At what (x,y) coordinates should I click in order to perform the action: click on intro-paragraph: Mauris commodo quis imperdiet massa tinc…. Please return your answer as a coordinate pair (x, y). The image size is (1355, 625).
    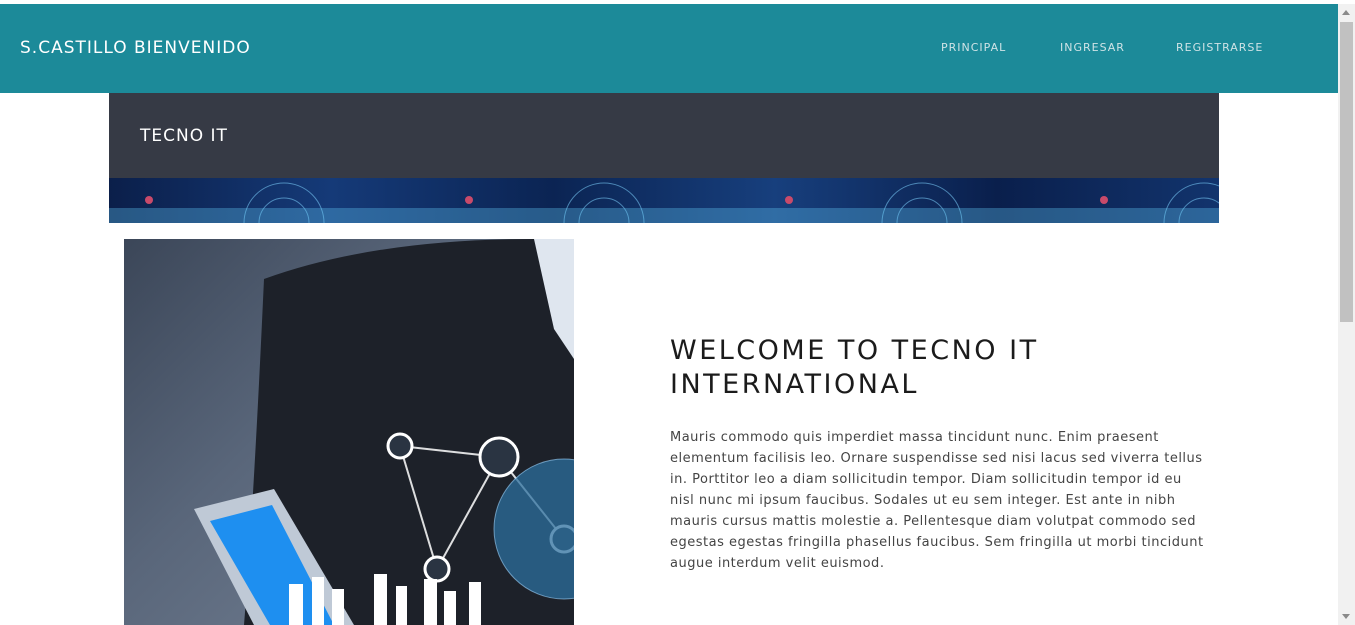
    Looking at the image, I should click on (937, 500).